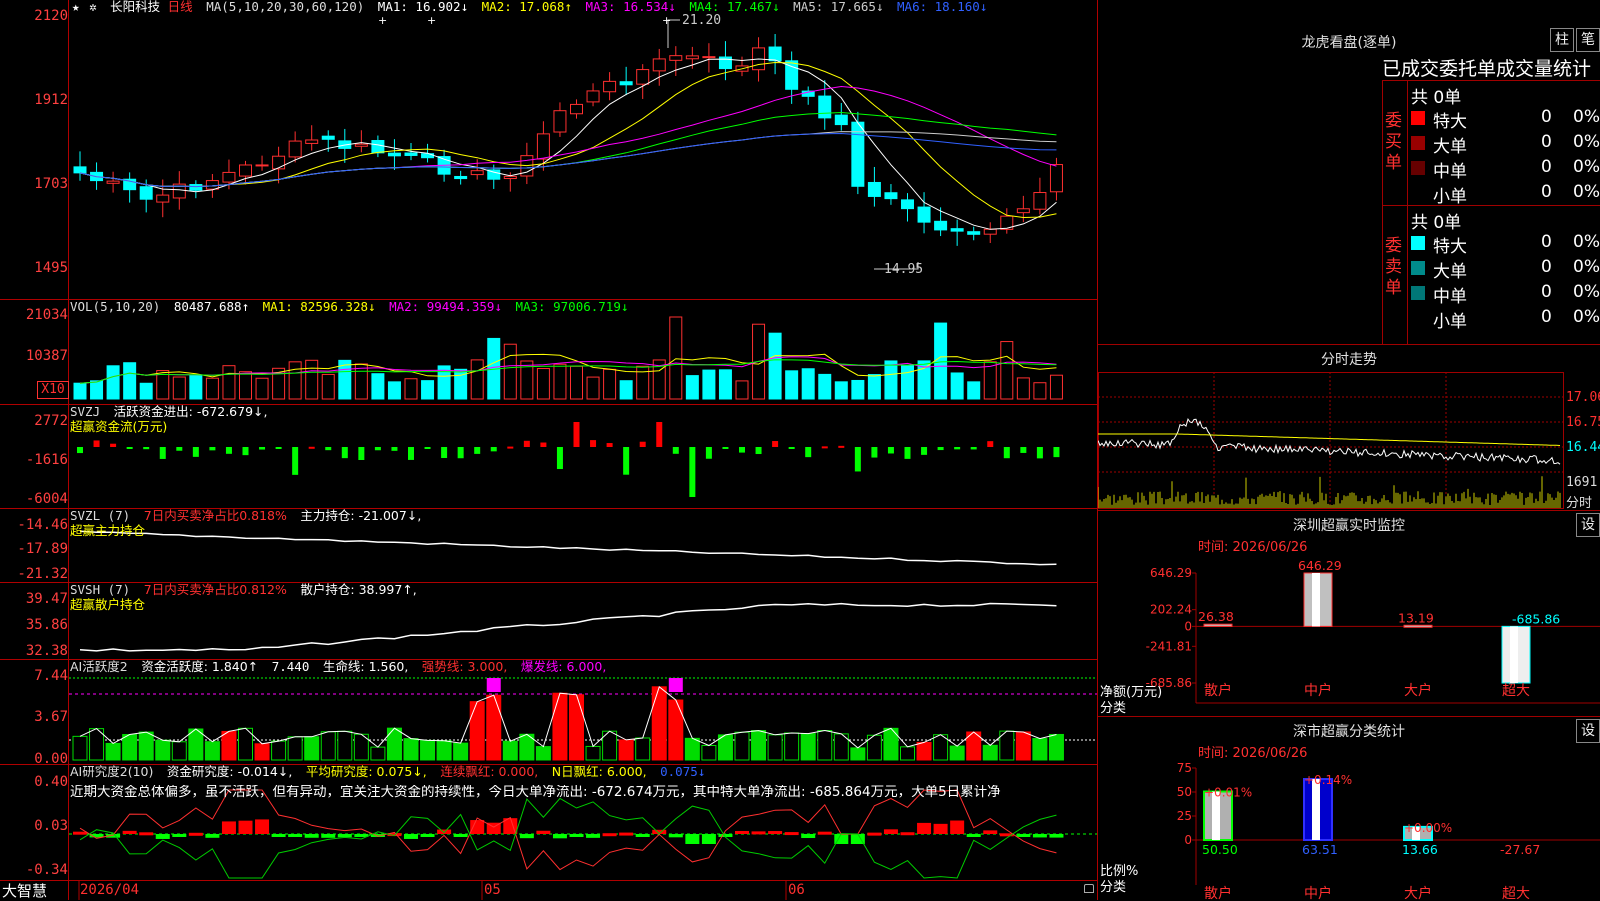 The width and height of the screenshot is (1600, 901). What do you see at coordinates (76, 7) in the screenshot?
I see `star-icon: ★` at bounding box center [76, 7].